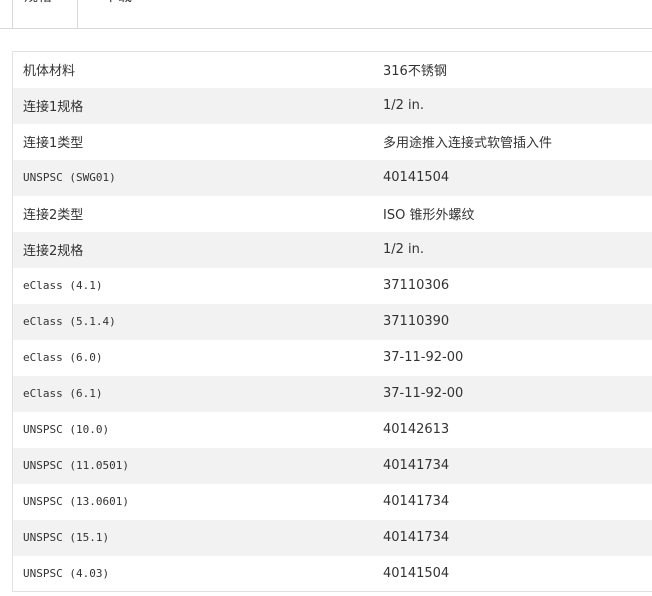 The height and width of the screenshot is (596, 652). What do you see at coordinates (332, 537) in the screenshot?
I see `table-row: UNSPSC (15.1) 40141734` at bounding box center [332, 537].